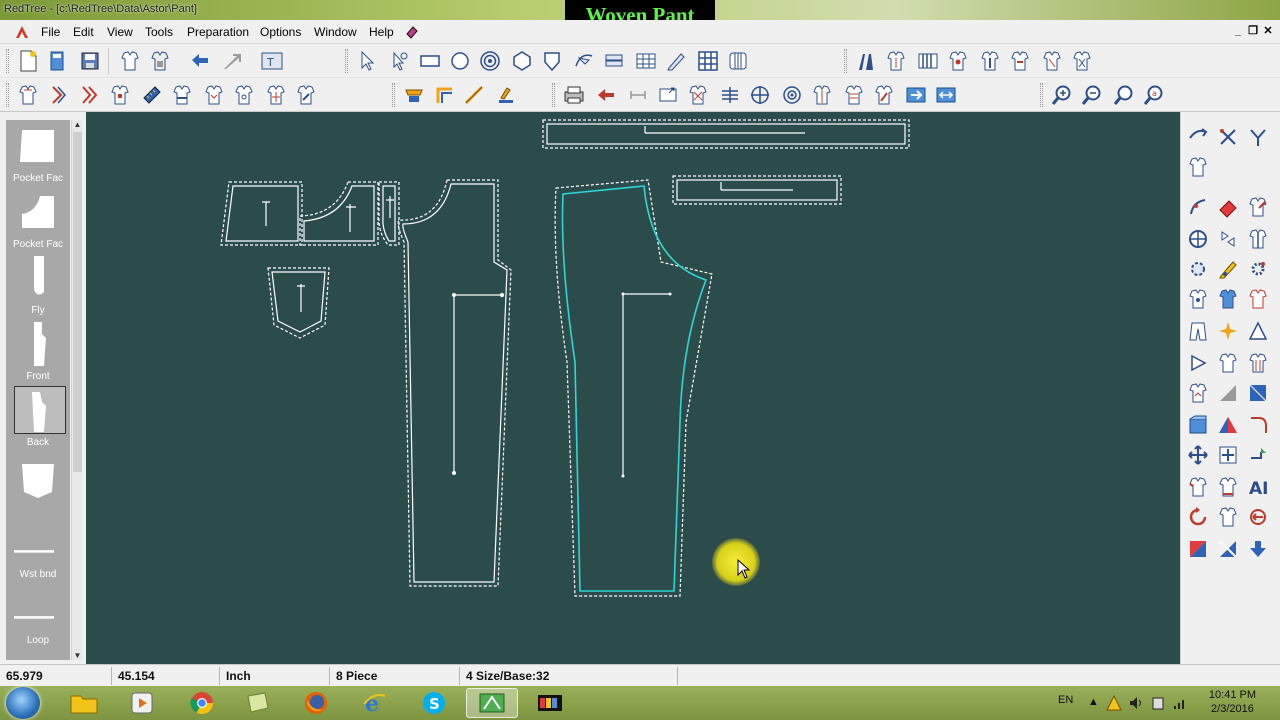  What do you see at coordinates (202, 703) in the screenshot?
I see `chrome-icon` at bounding box center [202, 703].